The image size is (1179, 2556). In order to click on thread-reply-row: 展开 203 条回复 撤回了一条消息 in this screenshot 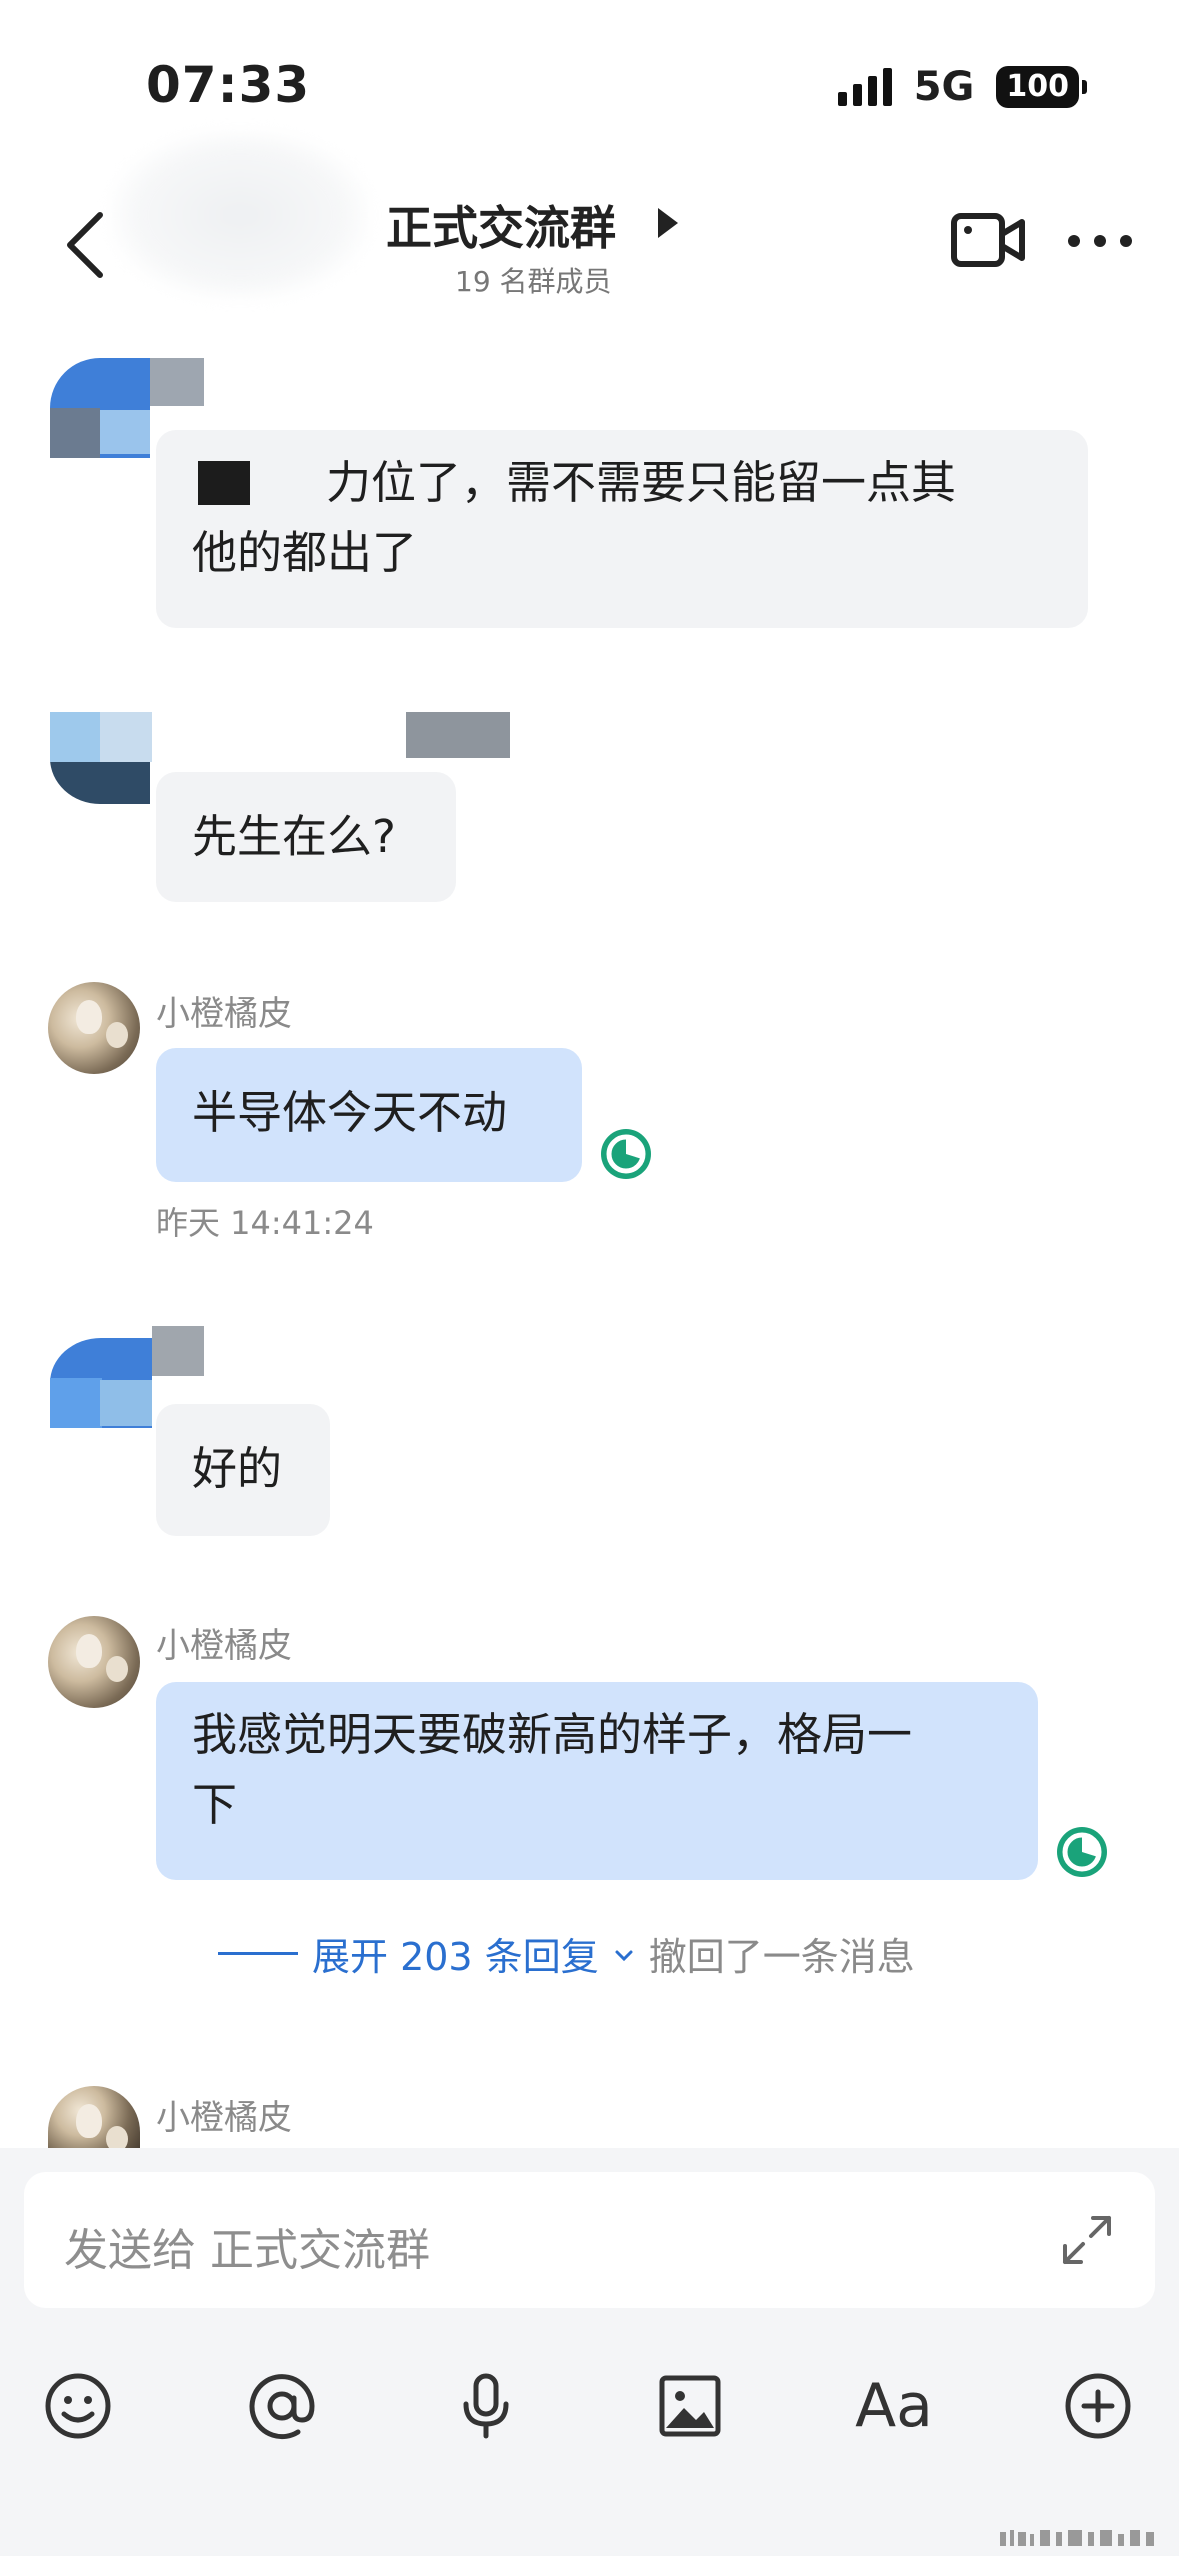, I will do `click(566, 1953)`.